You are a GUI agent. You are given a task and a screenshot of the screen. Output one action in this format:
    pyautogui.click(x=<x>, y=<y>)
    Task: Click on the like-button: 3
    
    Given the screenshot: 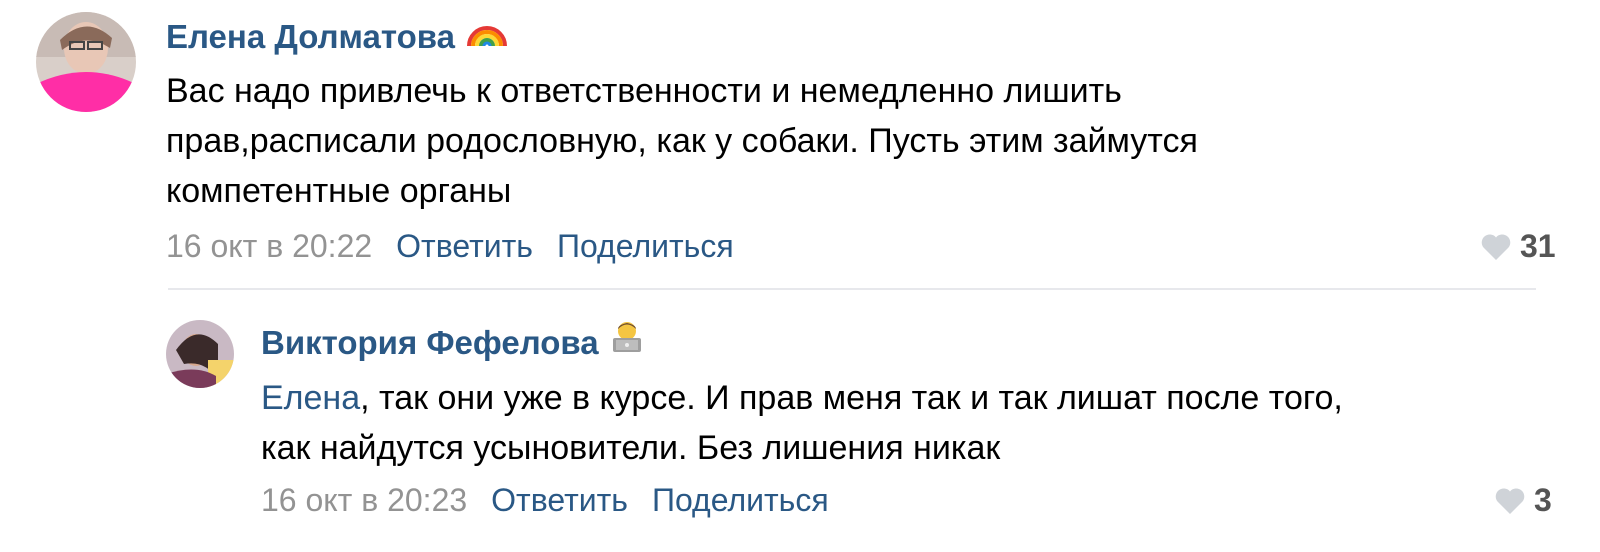 What is the action you would take?
    pyautogui.click(x=1523, y=500)
    